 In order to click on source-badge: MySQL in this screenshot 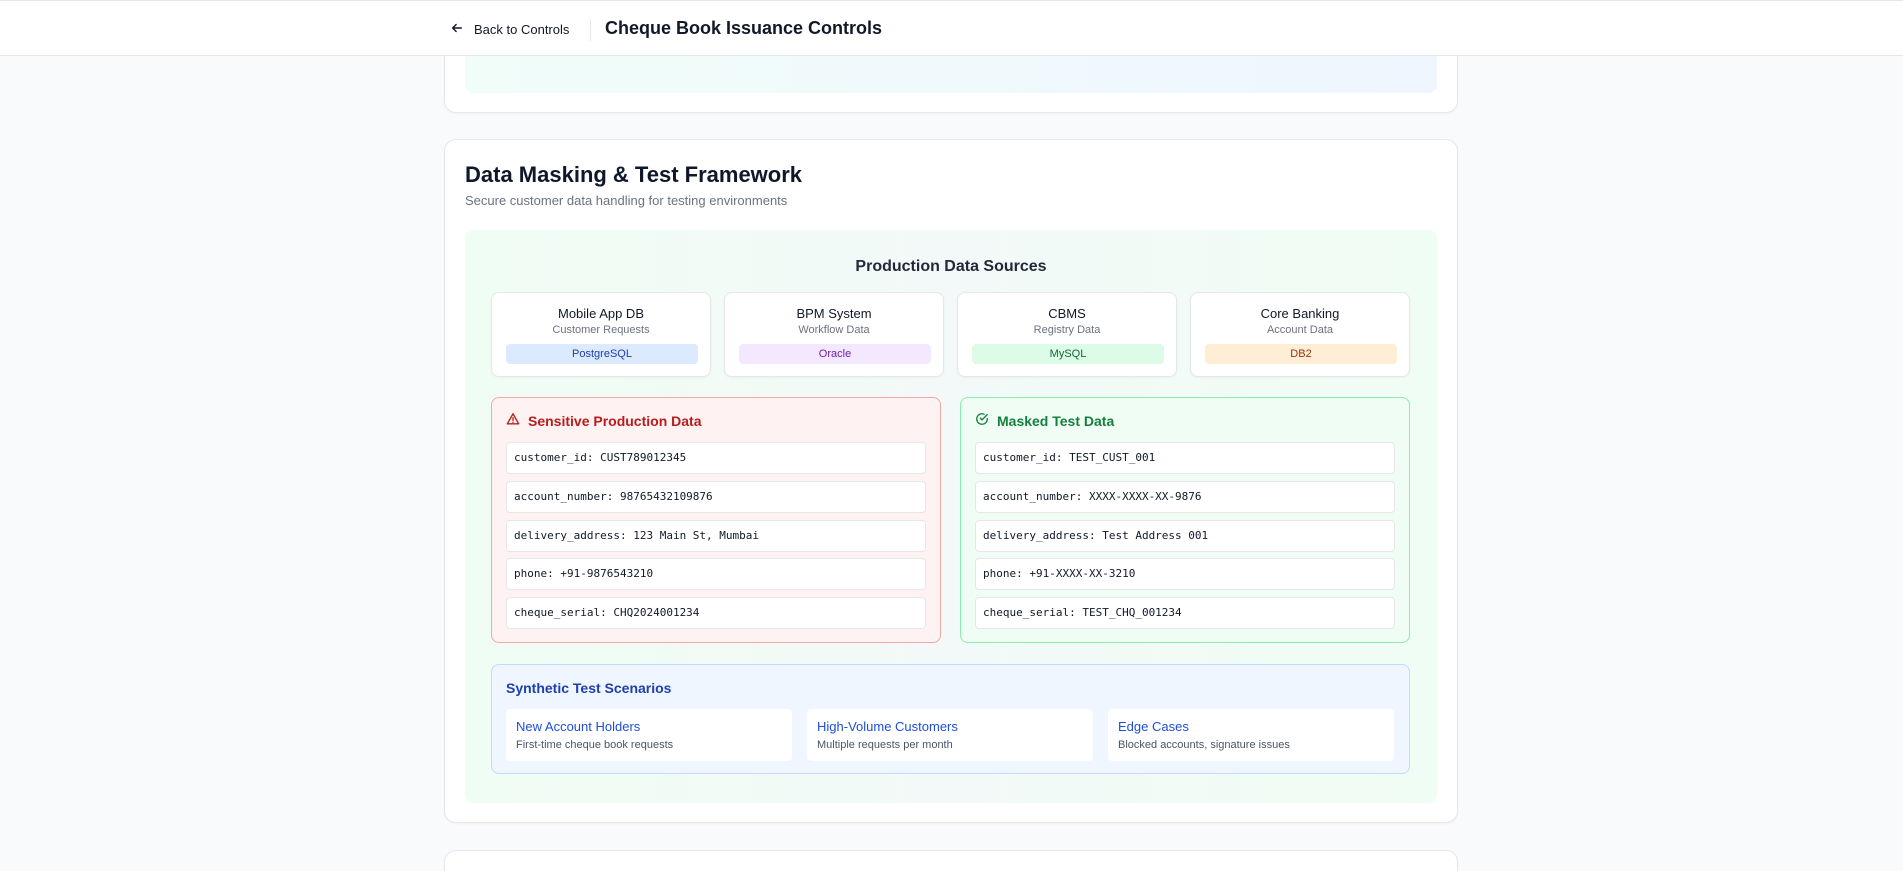, I will do `click(1068, 354)`.